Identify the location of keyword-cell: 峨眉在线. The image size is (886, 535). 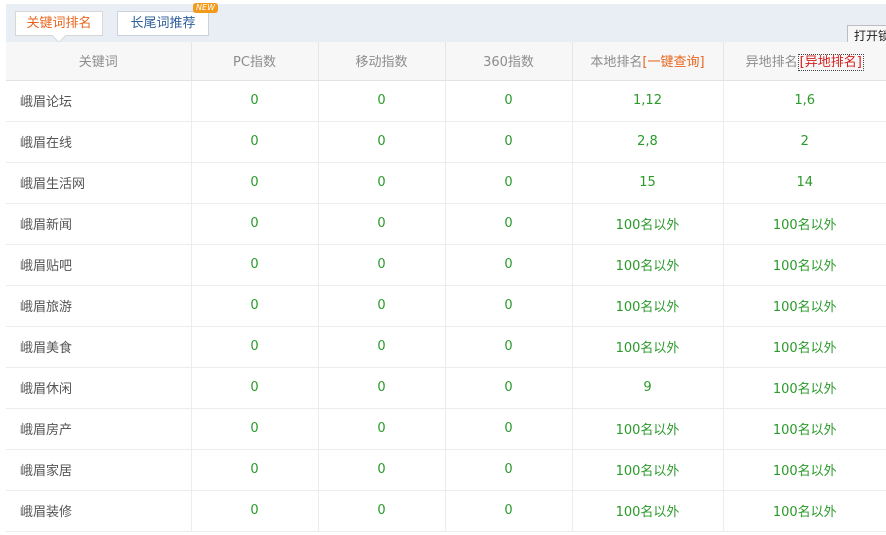
(99, 142).